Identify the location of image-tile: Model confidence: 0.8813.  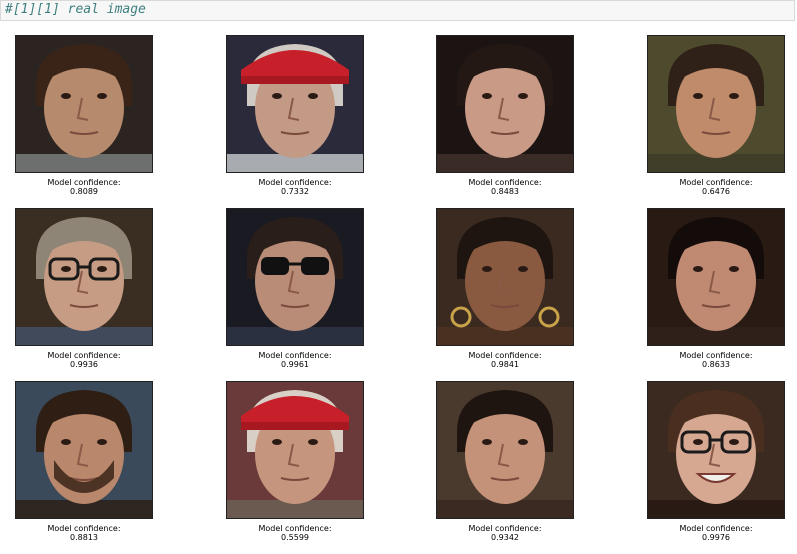
(84, 461).